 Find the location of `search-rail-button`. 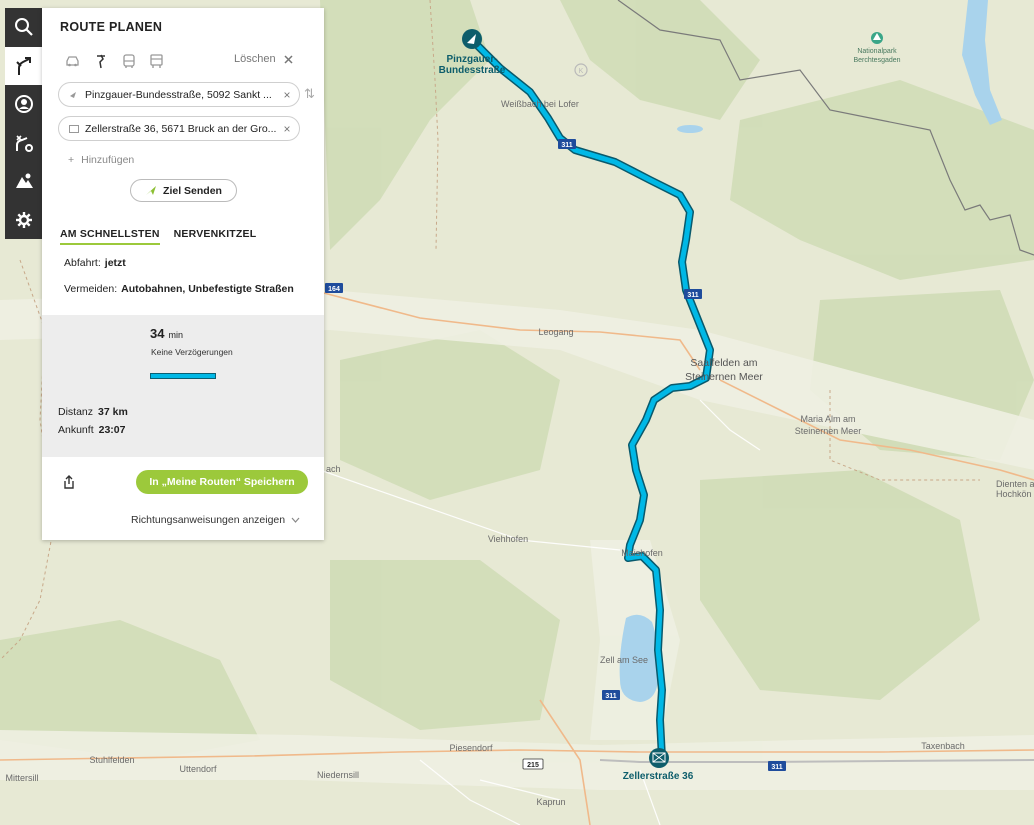

search-rail-button is located at coordinates (23, 27).